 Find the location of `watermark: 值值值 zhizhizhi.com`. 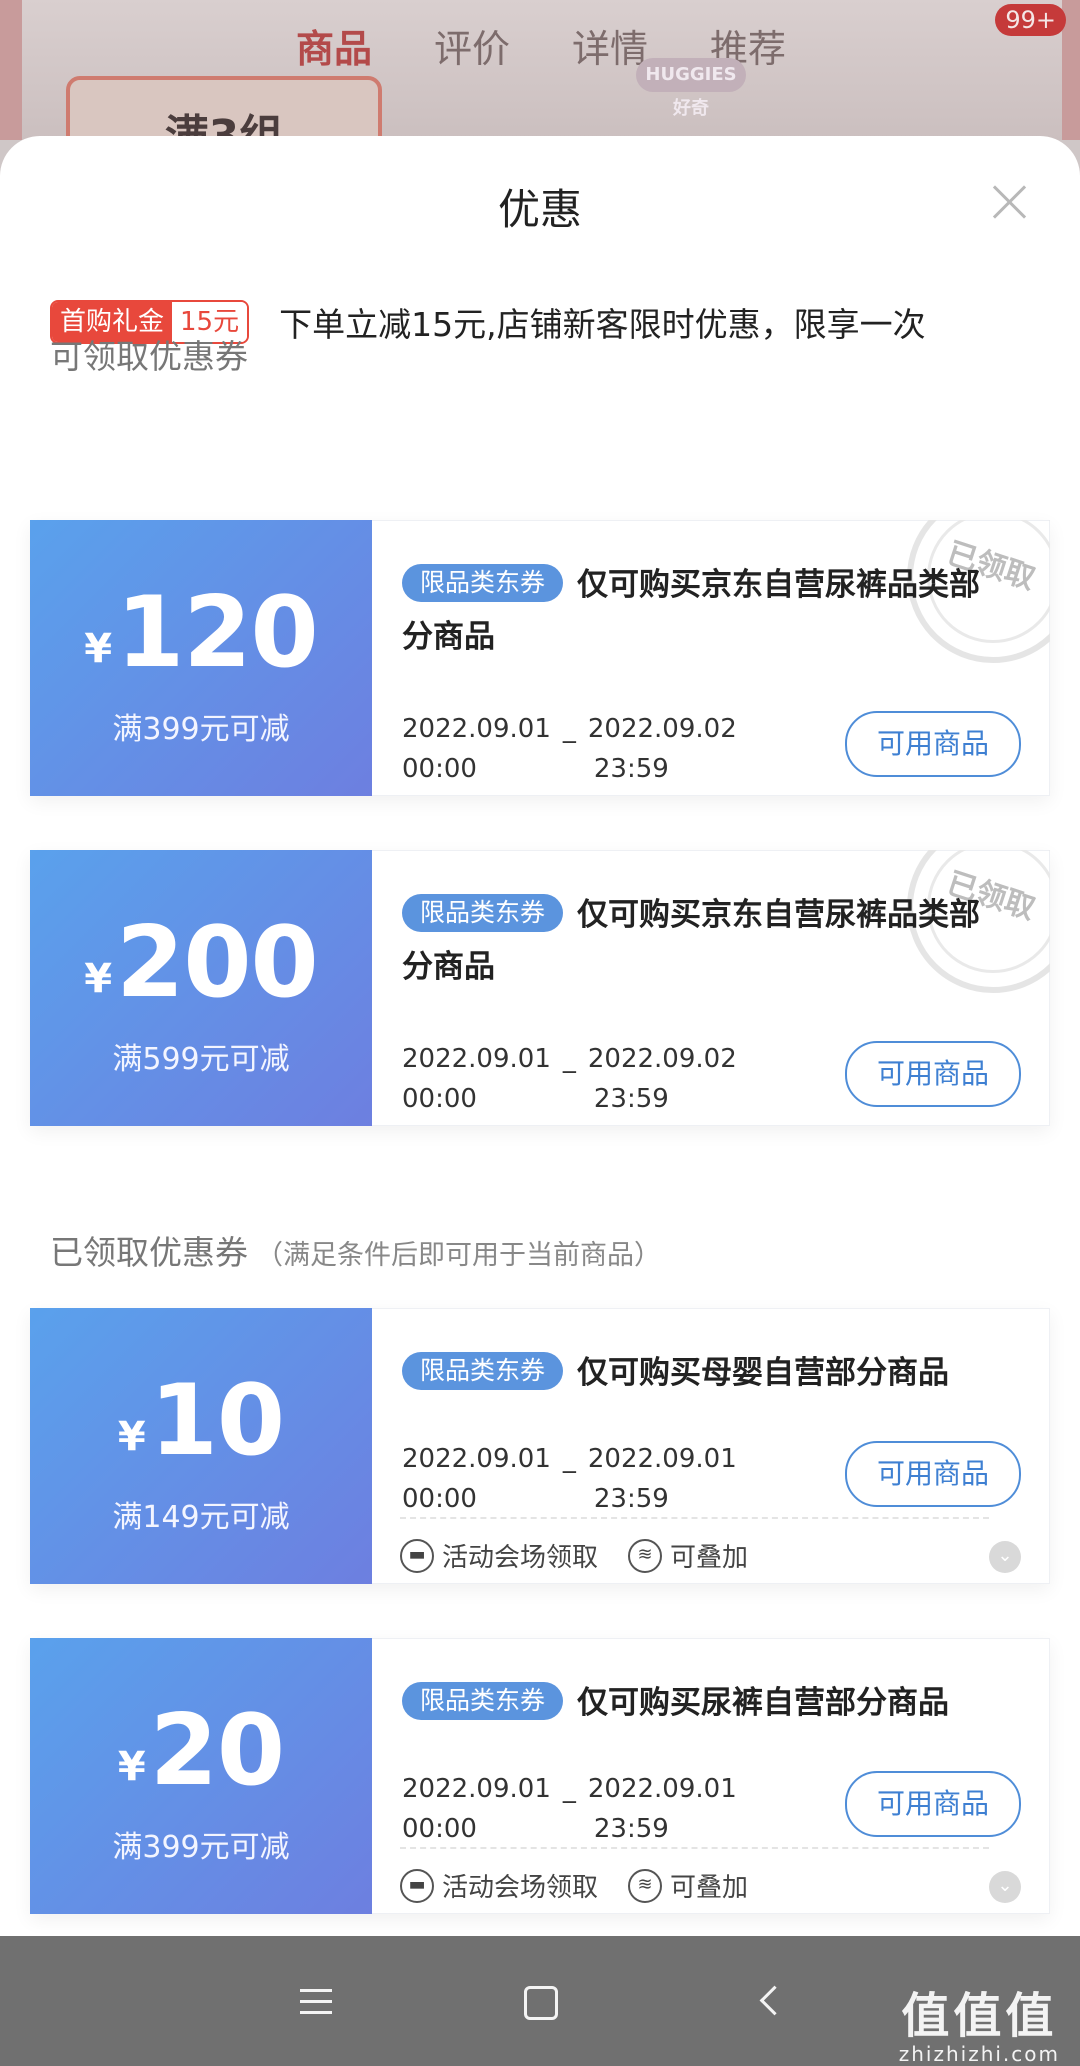

watermark: 值值值 zhizhizhi.com is located at coordinates (979, 2021).